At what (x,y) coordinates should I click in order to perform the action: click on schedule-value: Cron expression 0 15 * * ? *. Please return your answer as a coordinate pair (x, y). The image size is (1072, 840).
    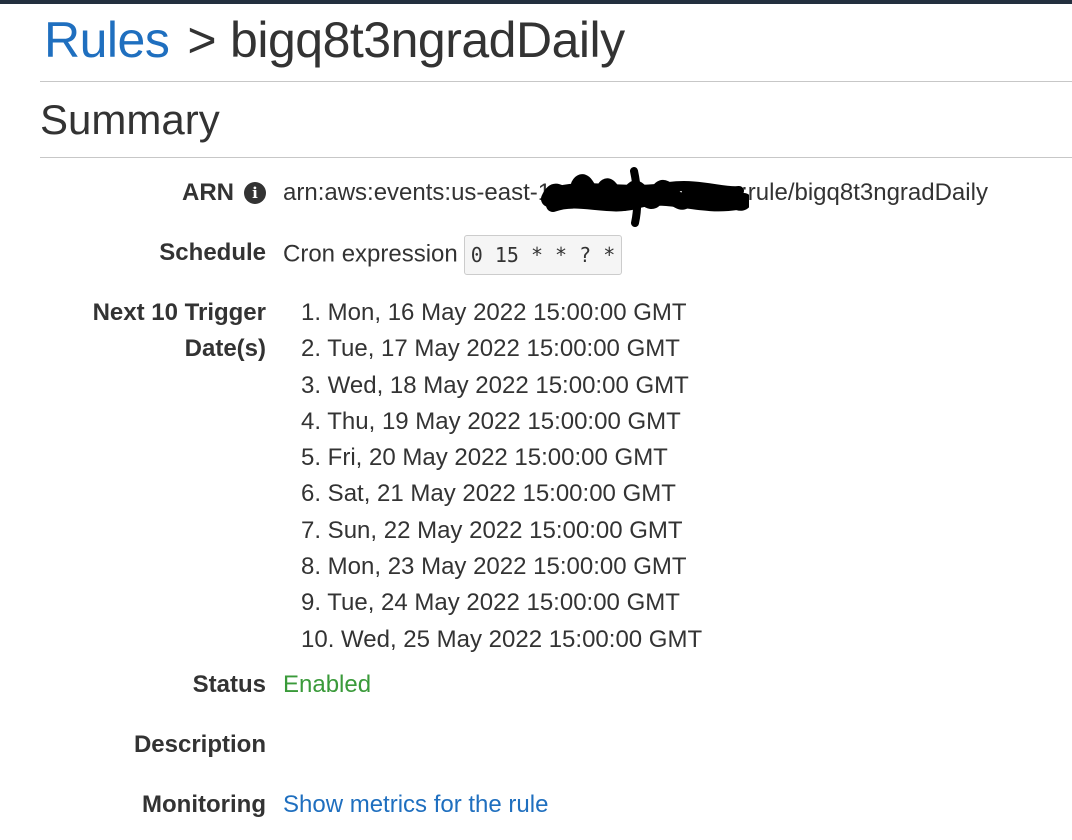
    Looking at the image, I should click on (453, 255).